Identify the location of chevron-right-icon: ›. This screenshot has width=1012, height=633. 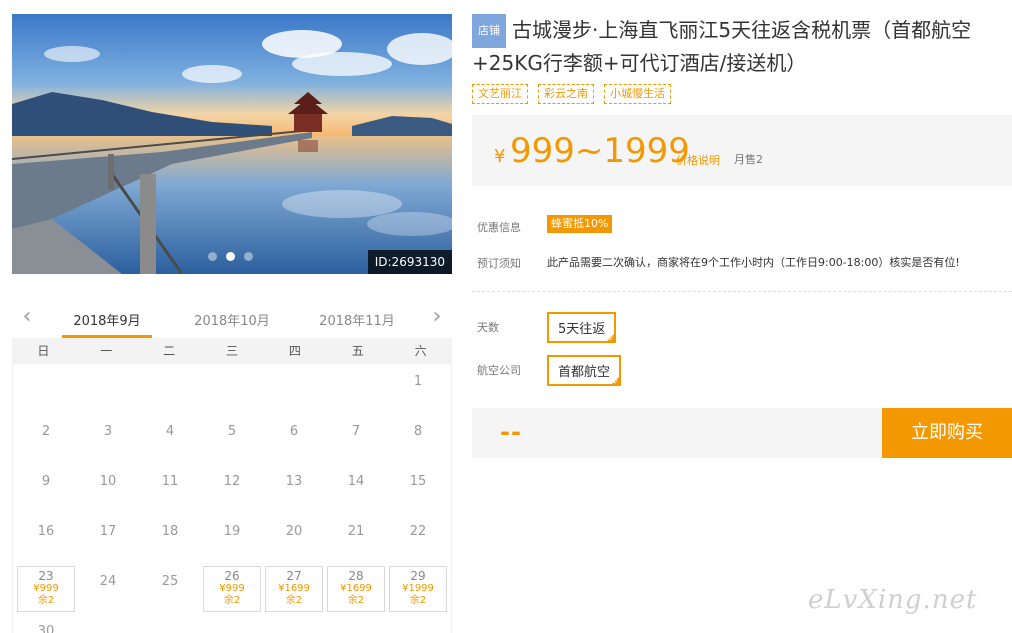
(437, 317).